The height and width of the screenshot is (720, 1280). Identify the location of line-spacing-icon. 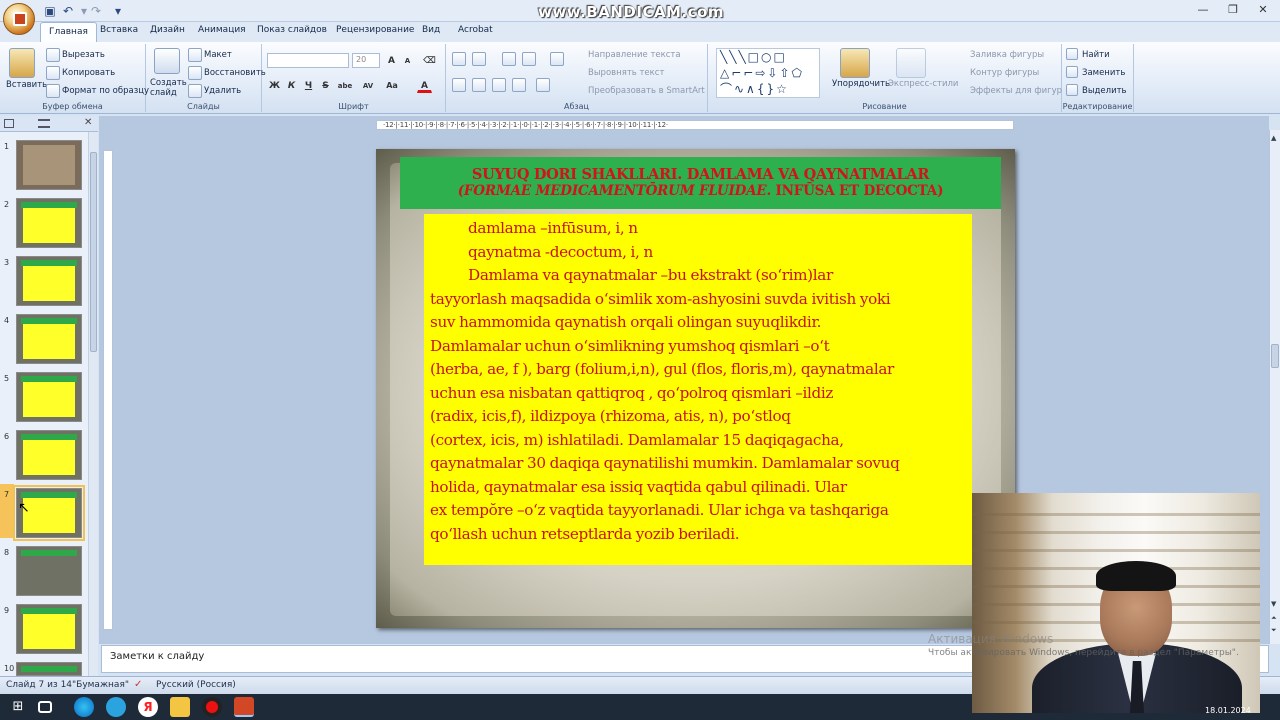
(557, 59).